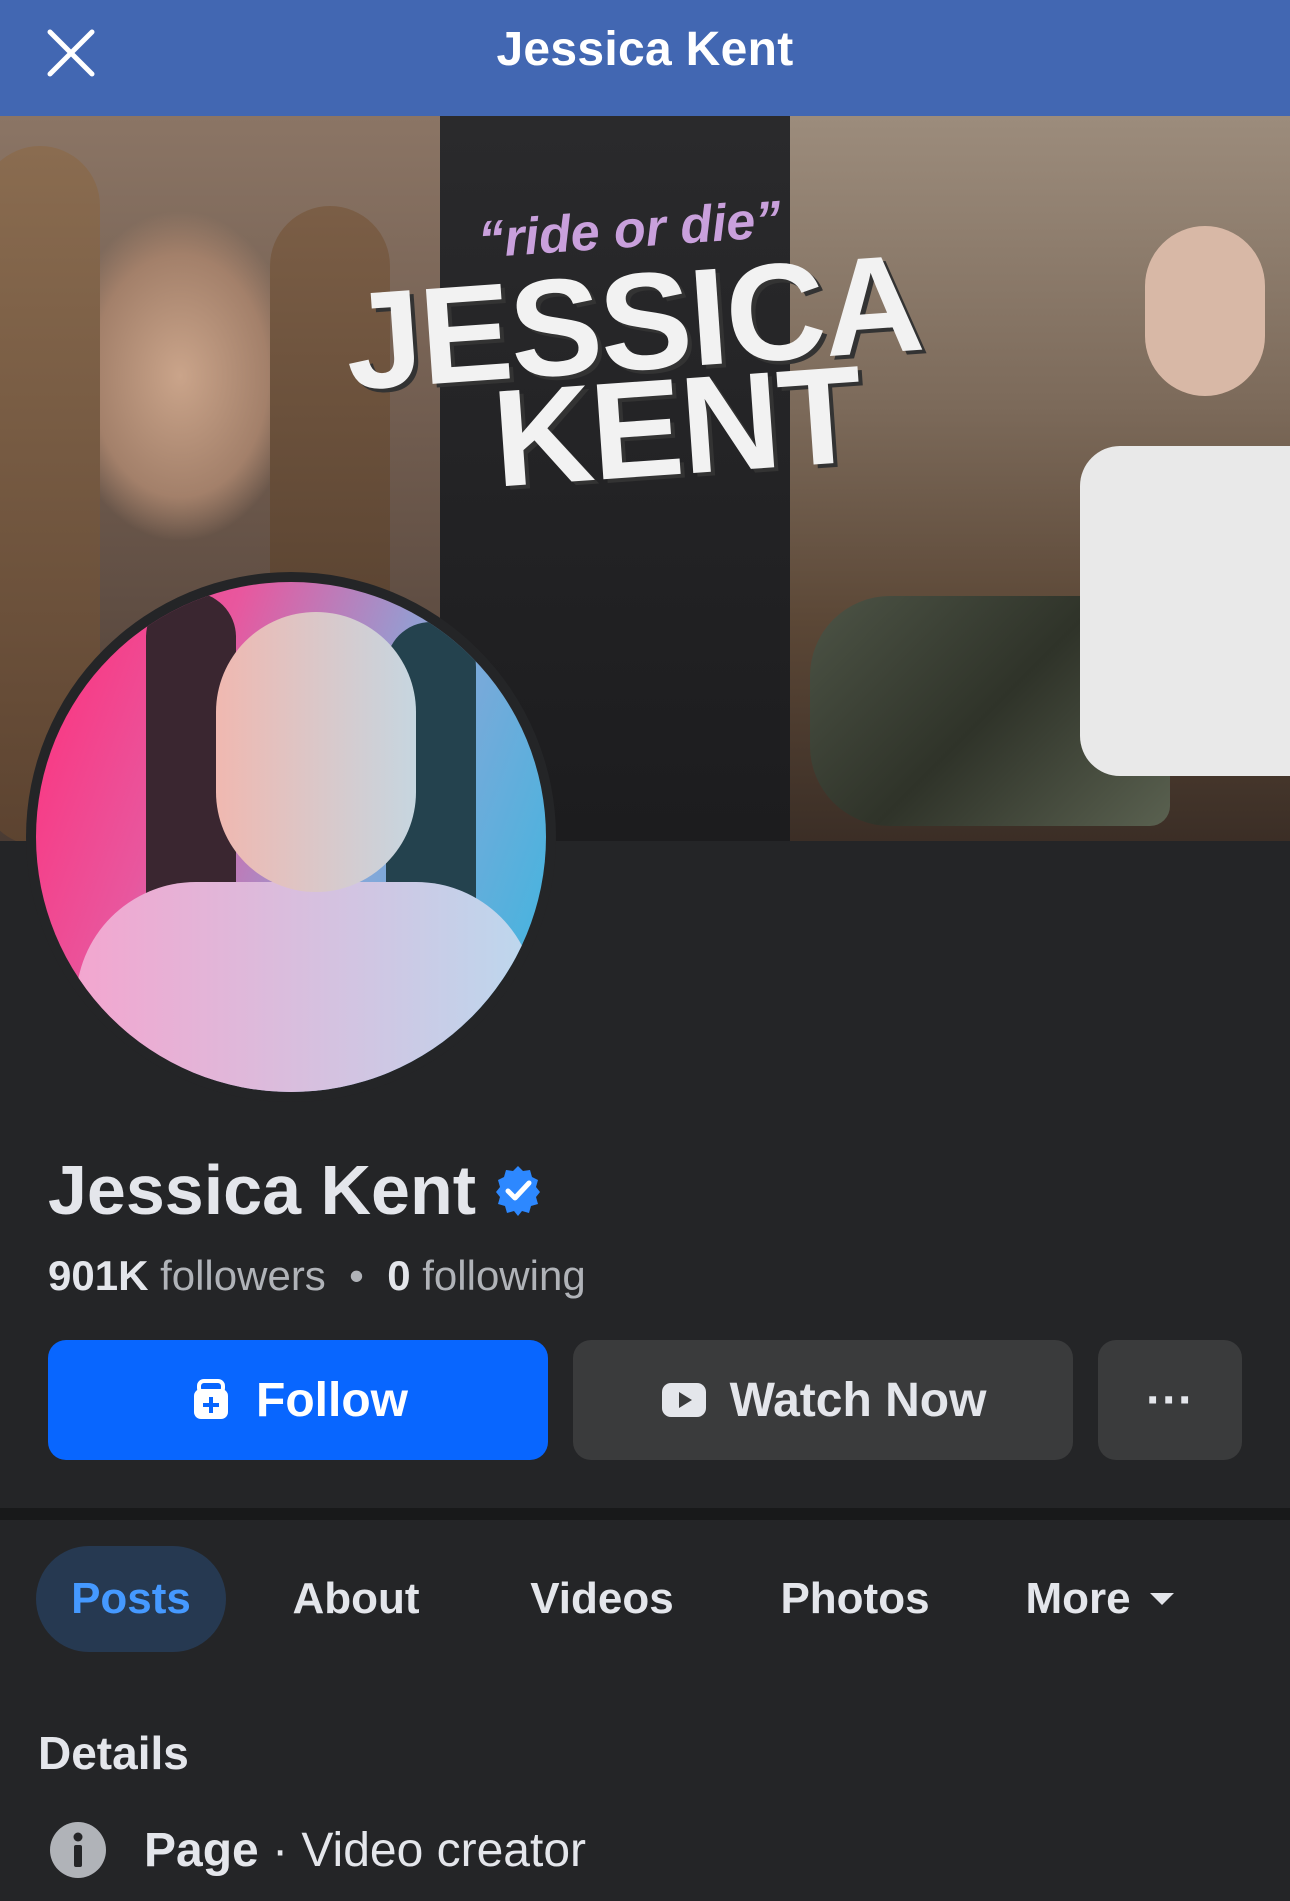 This screenshot has width=1290, height=1901. I want to click on profile-tabs: Posts About Videos Photos More, so click(663, 1599).